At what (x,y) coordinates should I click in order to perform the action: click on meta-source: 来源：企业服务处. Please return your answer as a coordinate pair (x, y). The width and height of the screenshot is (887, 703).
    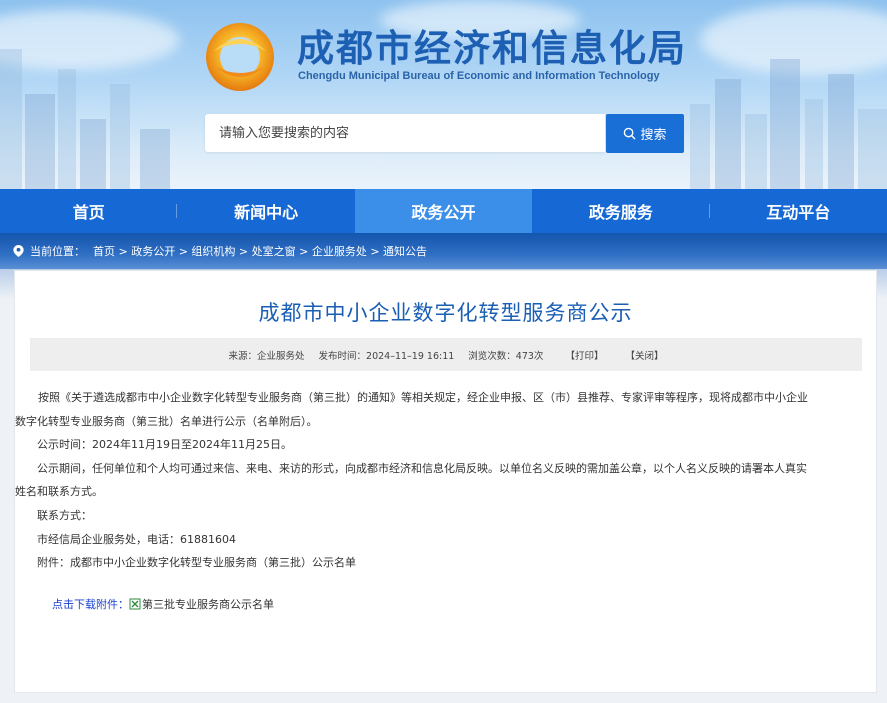
    Looking at the image, I should click on (266, 356).